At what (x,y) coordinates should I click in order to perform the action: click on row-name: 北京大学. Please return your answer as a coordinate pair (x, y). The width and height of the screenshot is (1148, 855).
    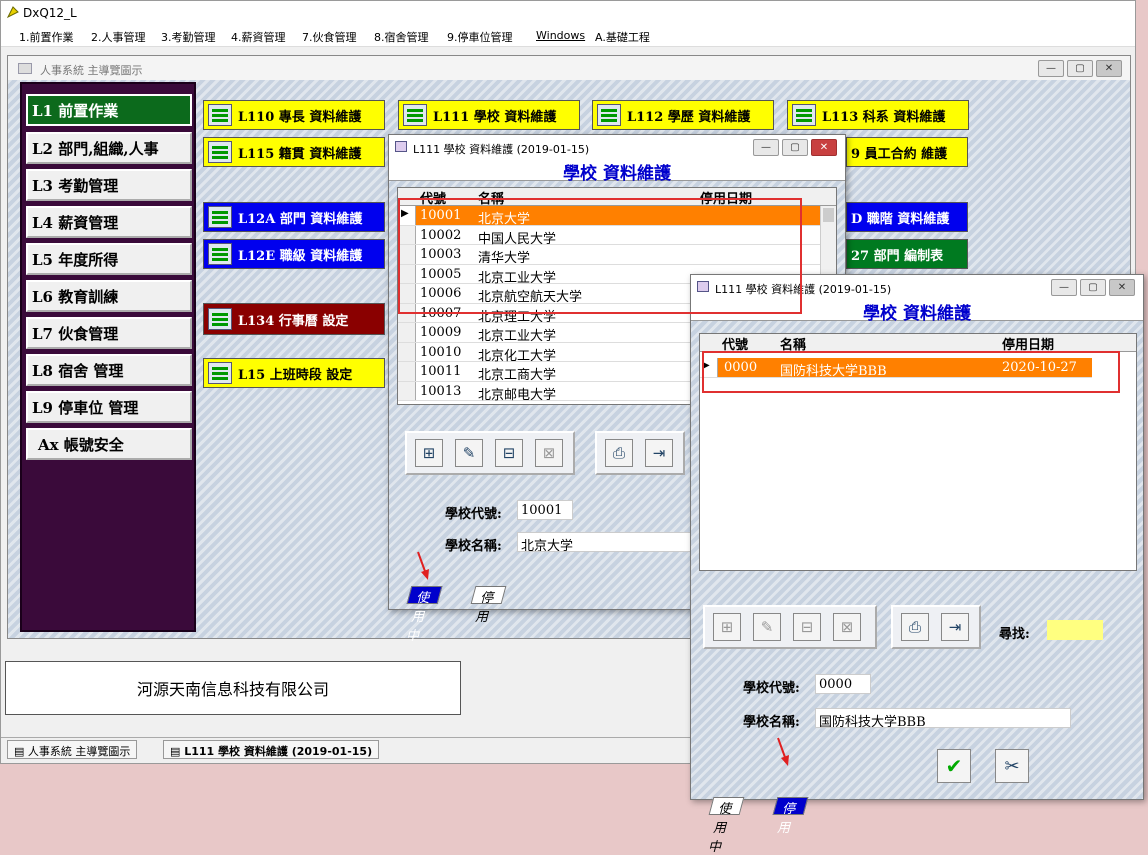
    Looking at the image, I should click on (504, 219).